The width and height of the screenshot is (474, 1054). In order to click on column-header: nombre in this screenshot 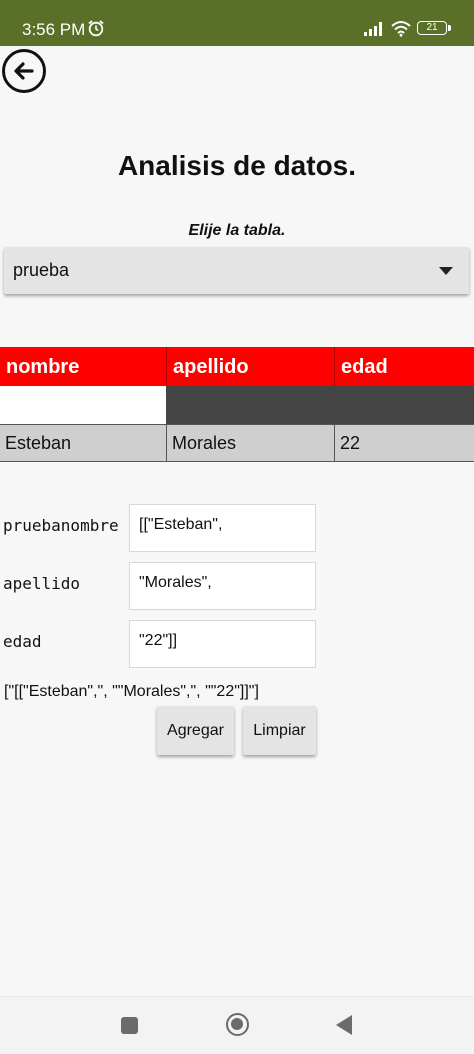, I will do `click(43, 367)`.